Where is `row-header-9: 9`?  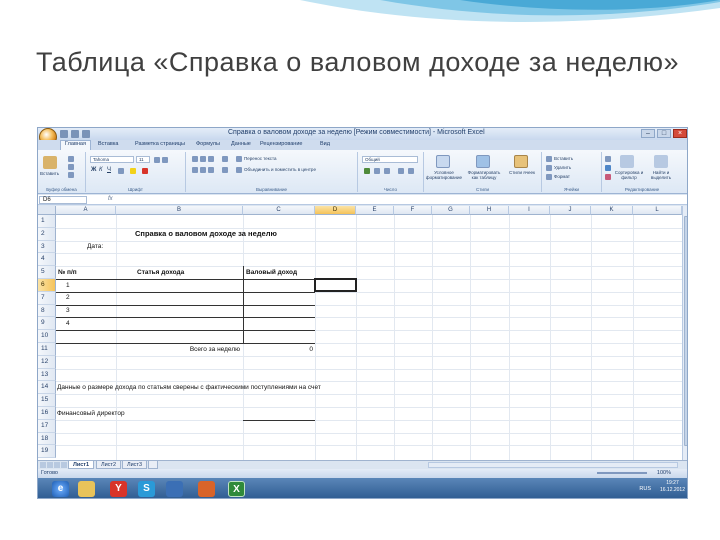
row-header-9: 9 is located at coordinates (47, 324).